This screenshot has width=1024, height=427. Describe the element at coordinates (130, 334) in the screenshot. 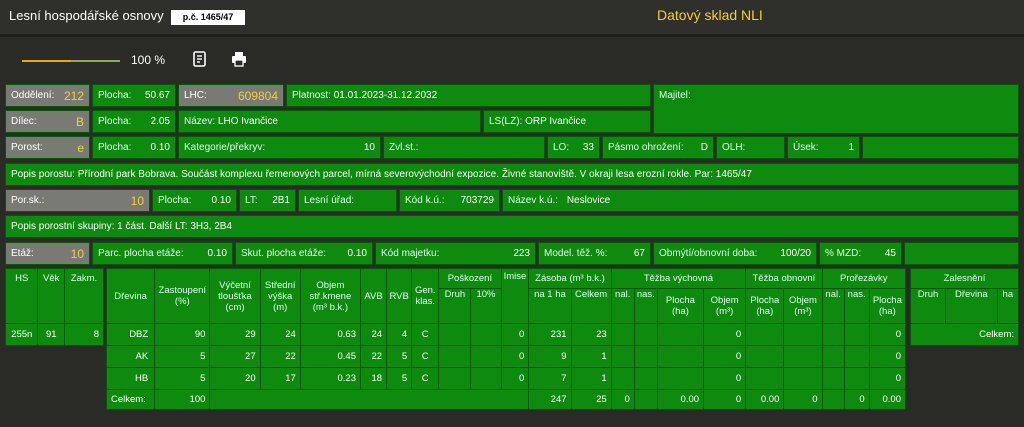

I see `table-cell: DBZ` at that location.